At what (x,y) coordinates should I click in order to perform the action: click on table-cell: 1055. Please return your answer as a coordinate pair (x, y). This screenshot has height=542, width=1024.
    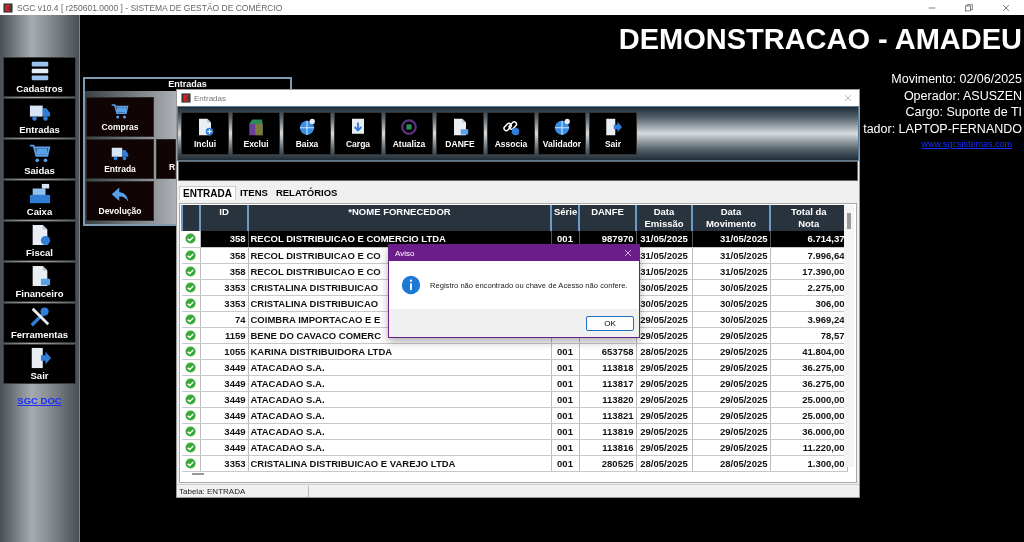
    Looking at the image, I should click on (224, 351).